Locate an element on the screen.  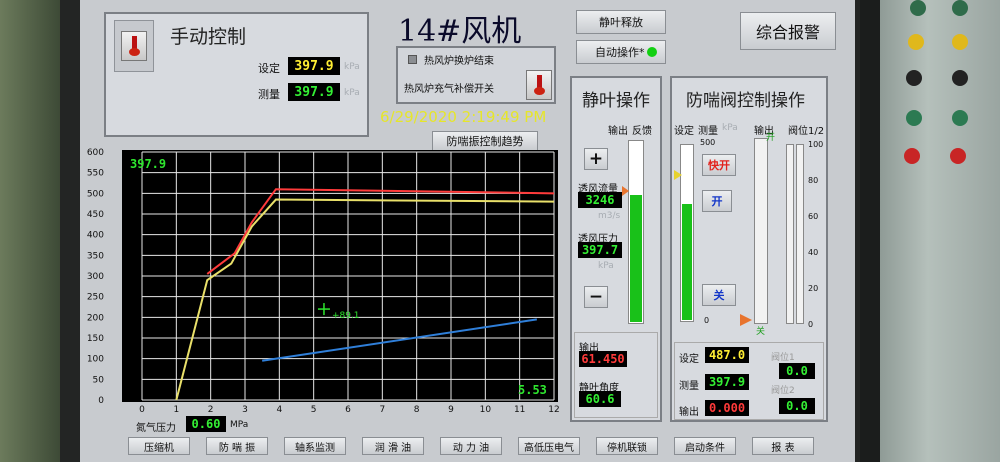
antisurge-scale-top: 500 is located at coordinates (708, 142).